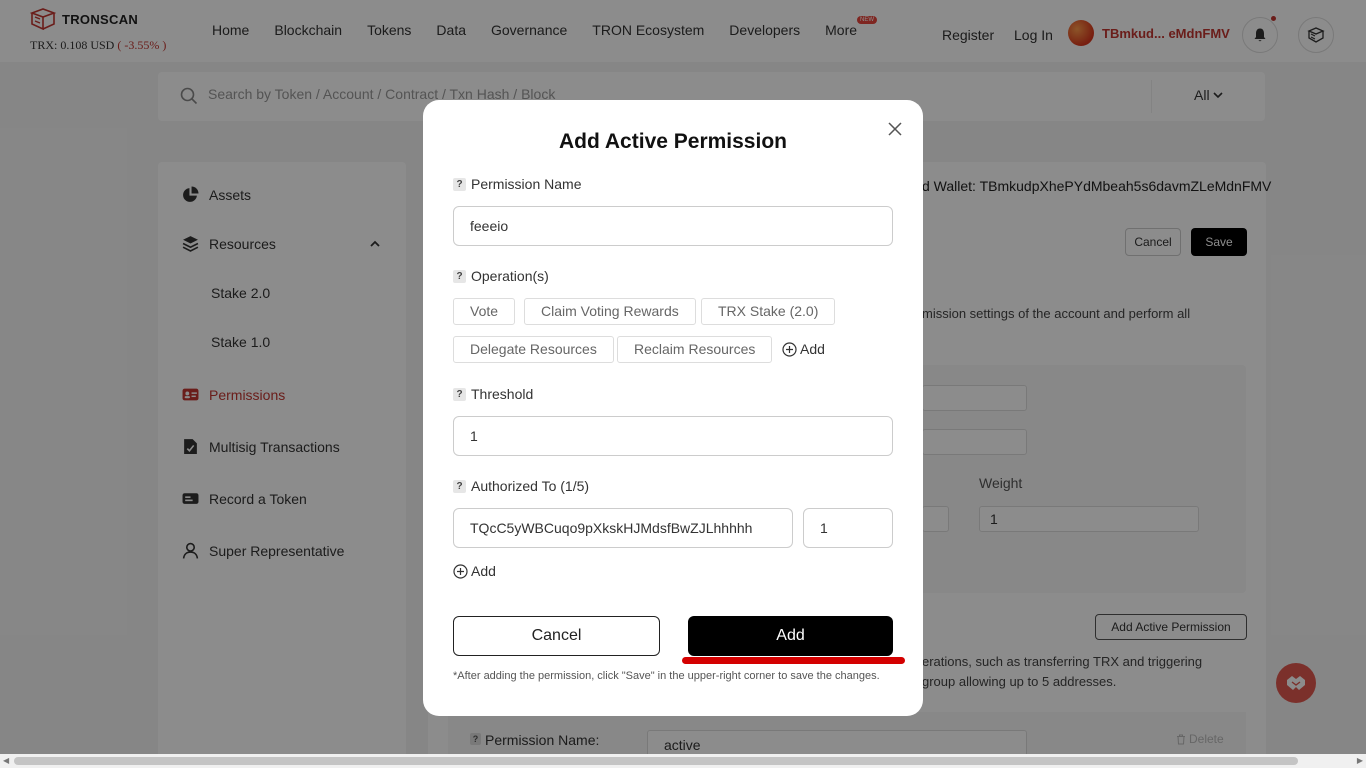 The image size is (1366, 768). What do you see at coordinates (510, 276) in the screenshot?
I see `operations-label-text: Operation(s)` at bounding box center [510, 276].